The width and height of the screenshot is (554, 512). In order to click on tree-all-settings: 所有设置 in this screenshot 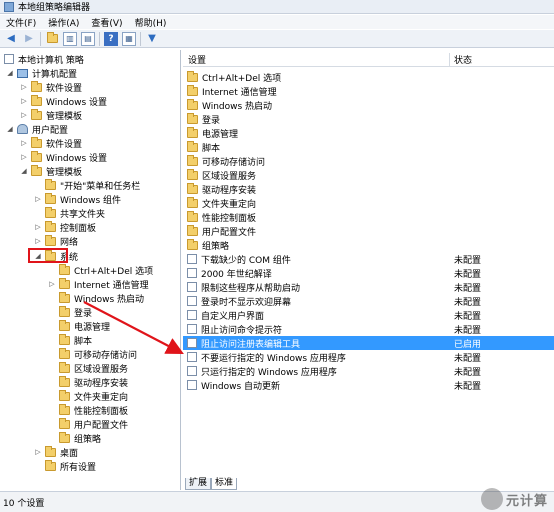, I will do `click(65, 466)`.